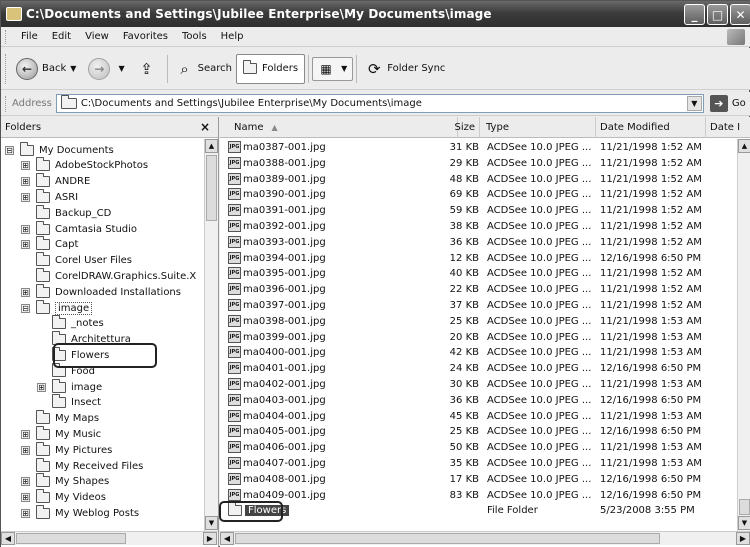 This screenshot has height=547, width=750. What do you see at coordinates (728, 127) in the screenshot?
I see `column-date-i: Date I` at bounding box center [728, 127].